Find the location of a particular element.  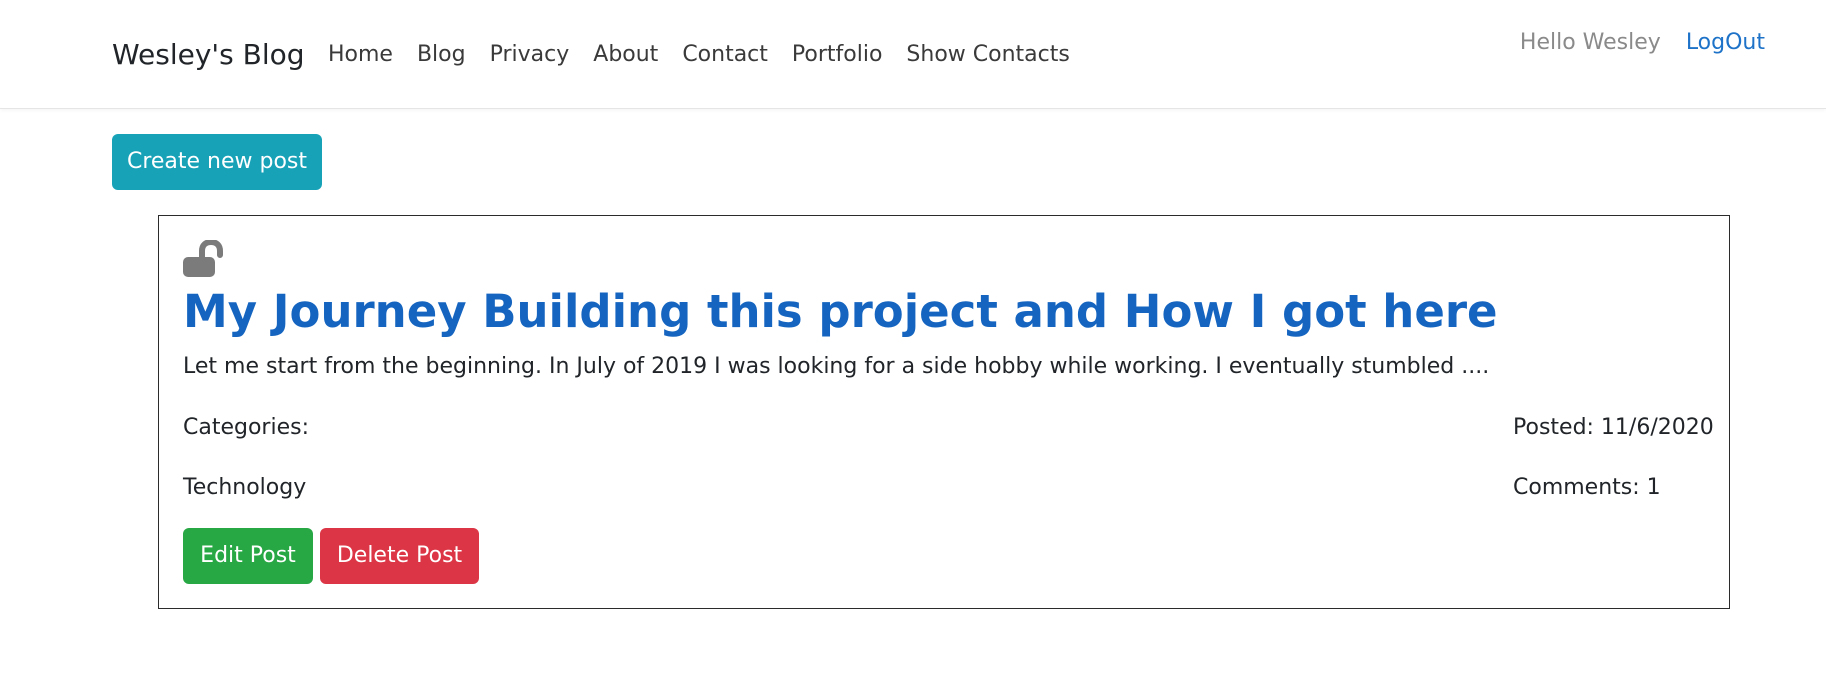

user-area: Hello Wesley LogOut is located at coordinates (1642, 43).